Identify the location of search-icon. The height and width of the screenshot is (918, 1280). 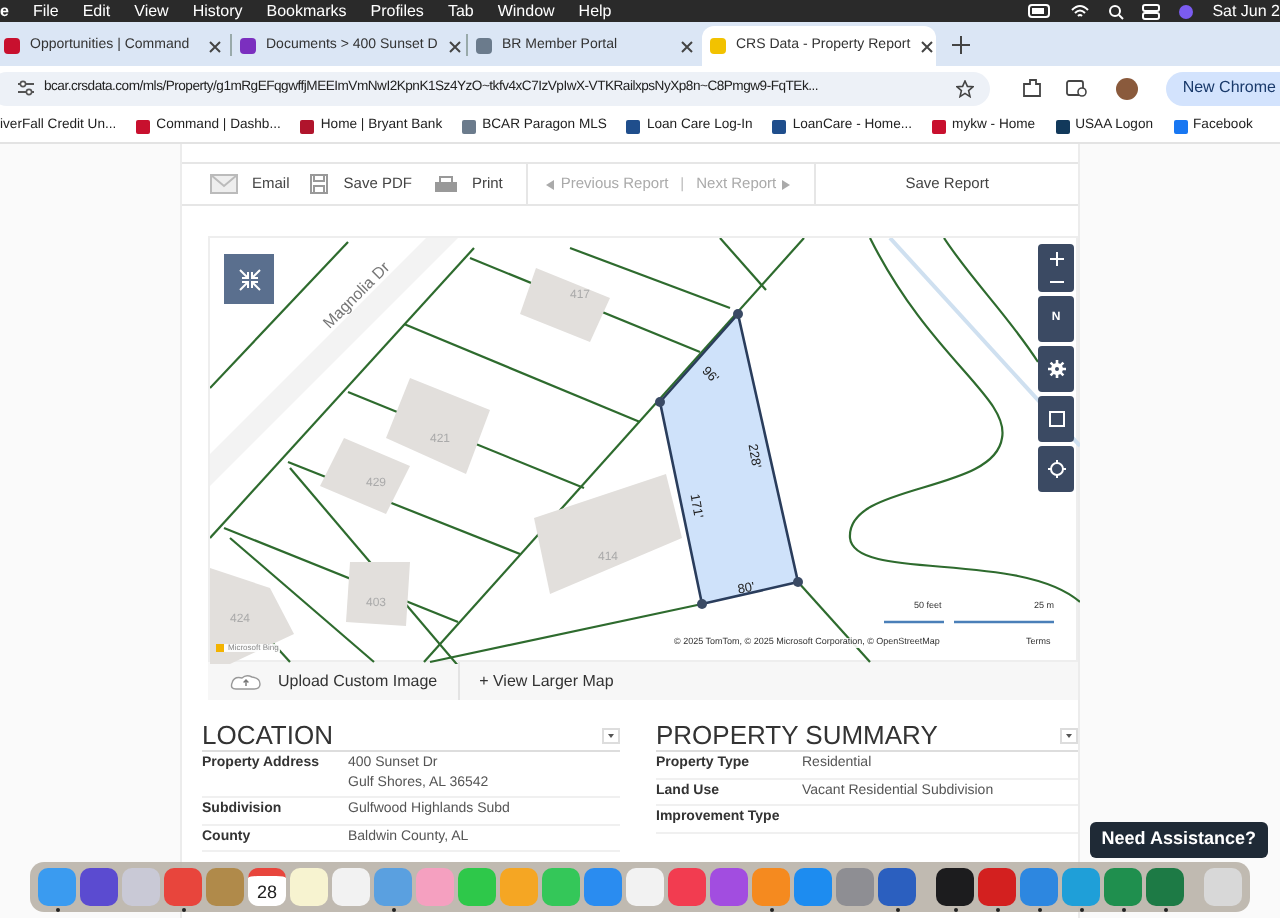
(1116, 11).